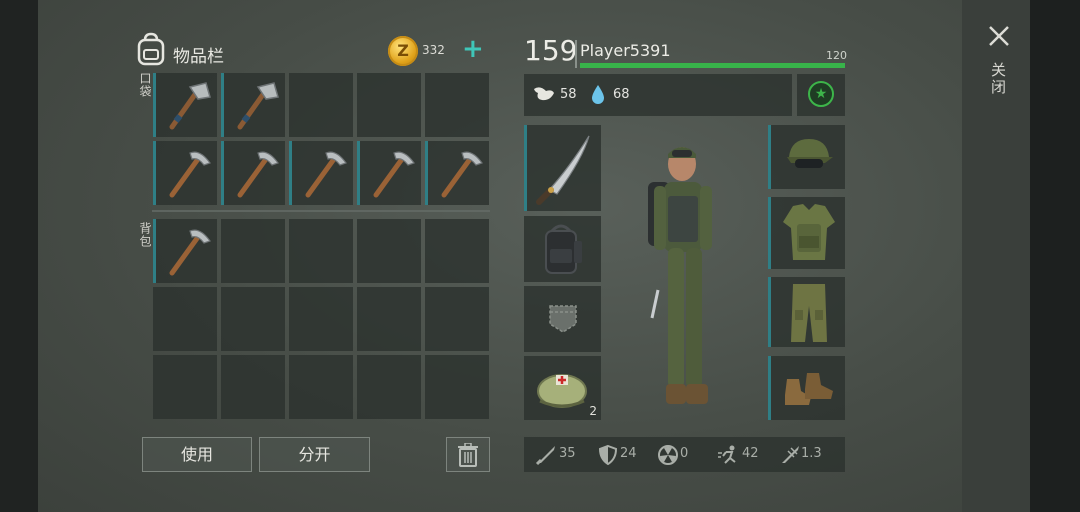 The width and height of the screenshot is (1080, 512). I want to click on camo-pants-icon, so click(809, 313).